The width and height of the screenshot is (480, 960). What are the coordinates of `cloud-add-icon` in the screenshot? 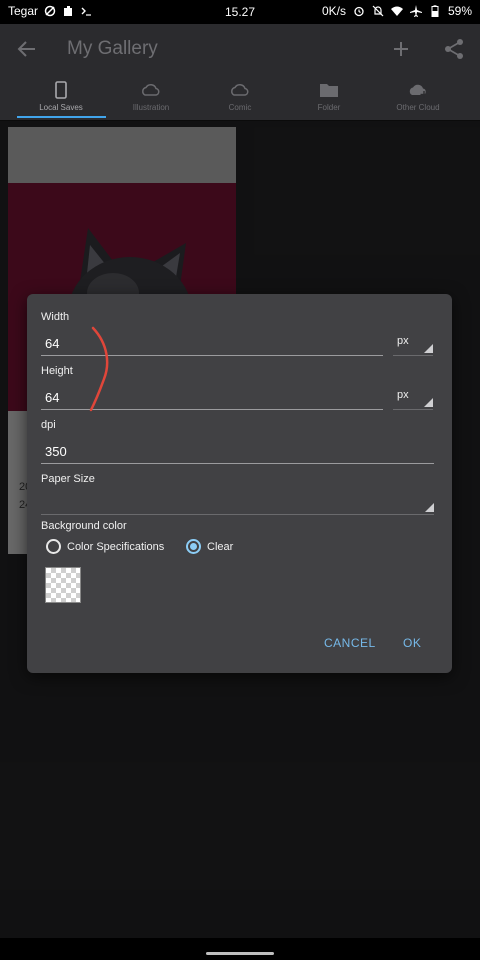 It's located at (418, 91).